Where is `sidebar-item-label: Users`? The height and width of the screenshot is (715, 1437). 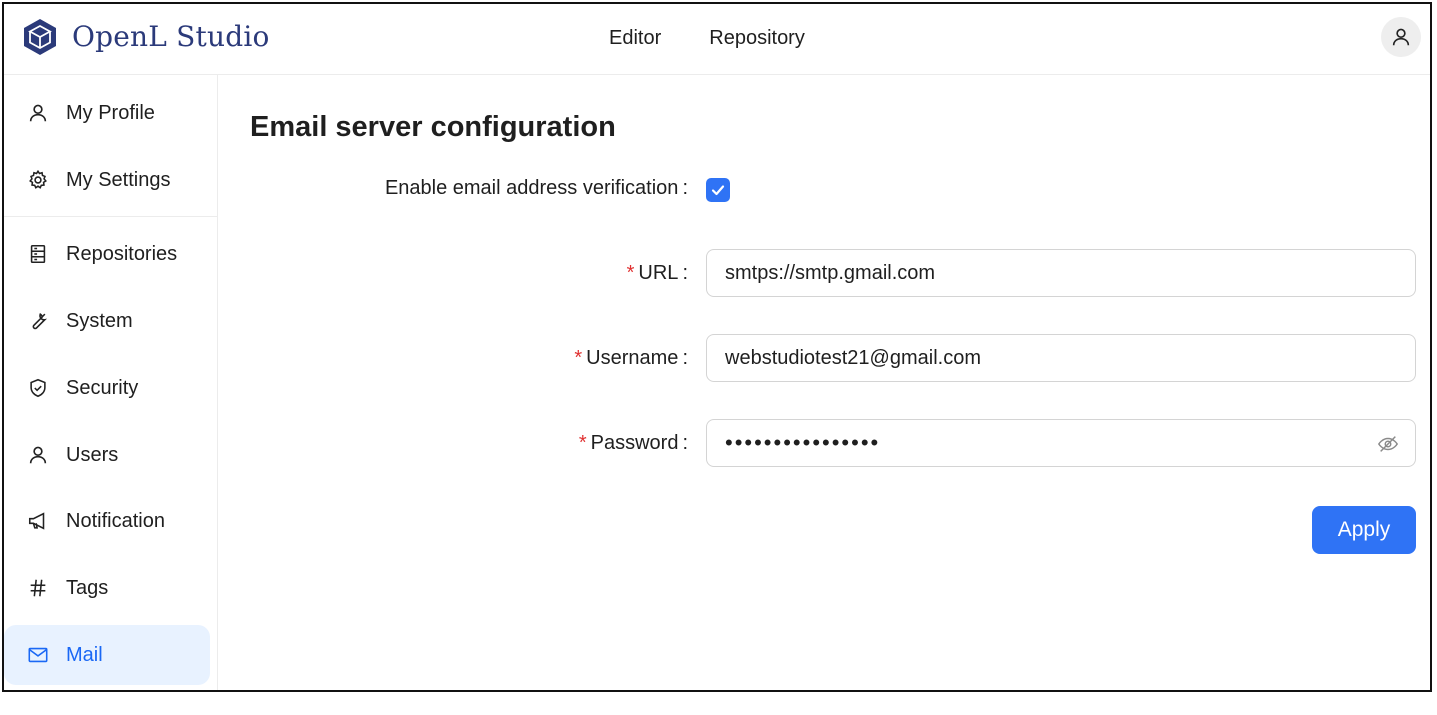
sidebar-item-label: Users is located at coordinates (92, 454).